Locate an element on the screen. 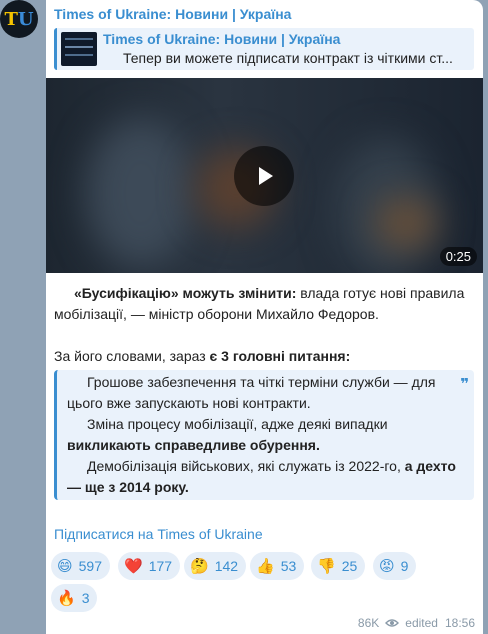 This screenshot has width=488, height=634. eye-icon is located at coordinates (392, 623).